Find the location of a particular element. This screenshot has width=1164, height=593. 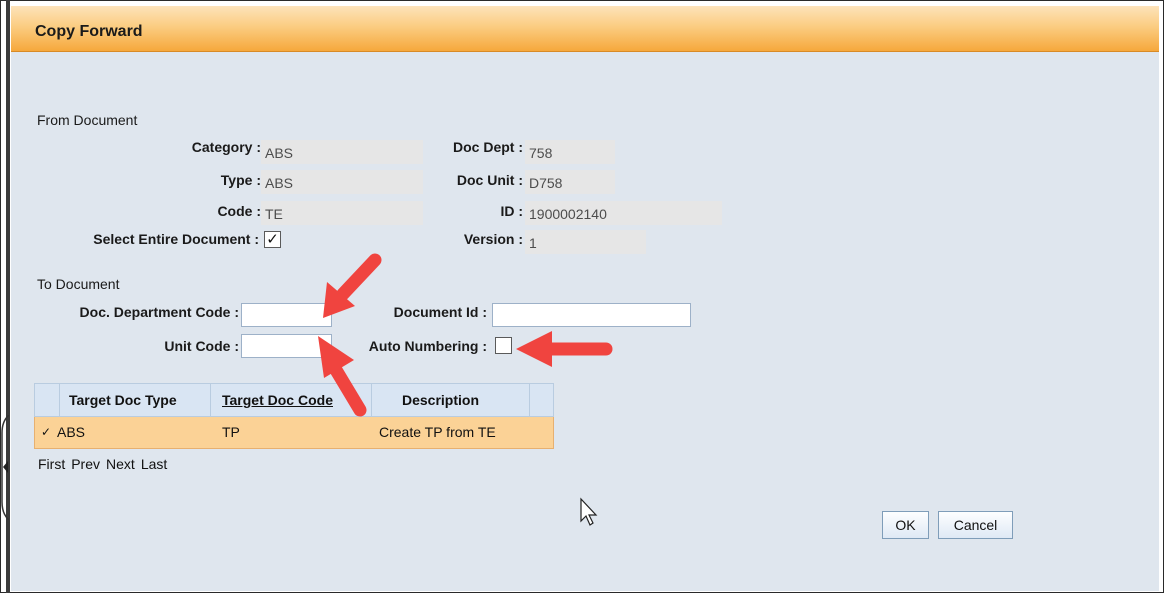

type-label: Type : is located at coordinates (240, 180).